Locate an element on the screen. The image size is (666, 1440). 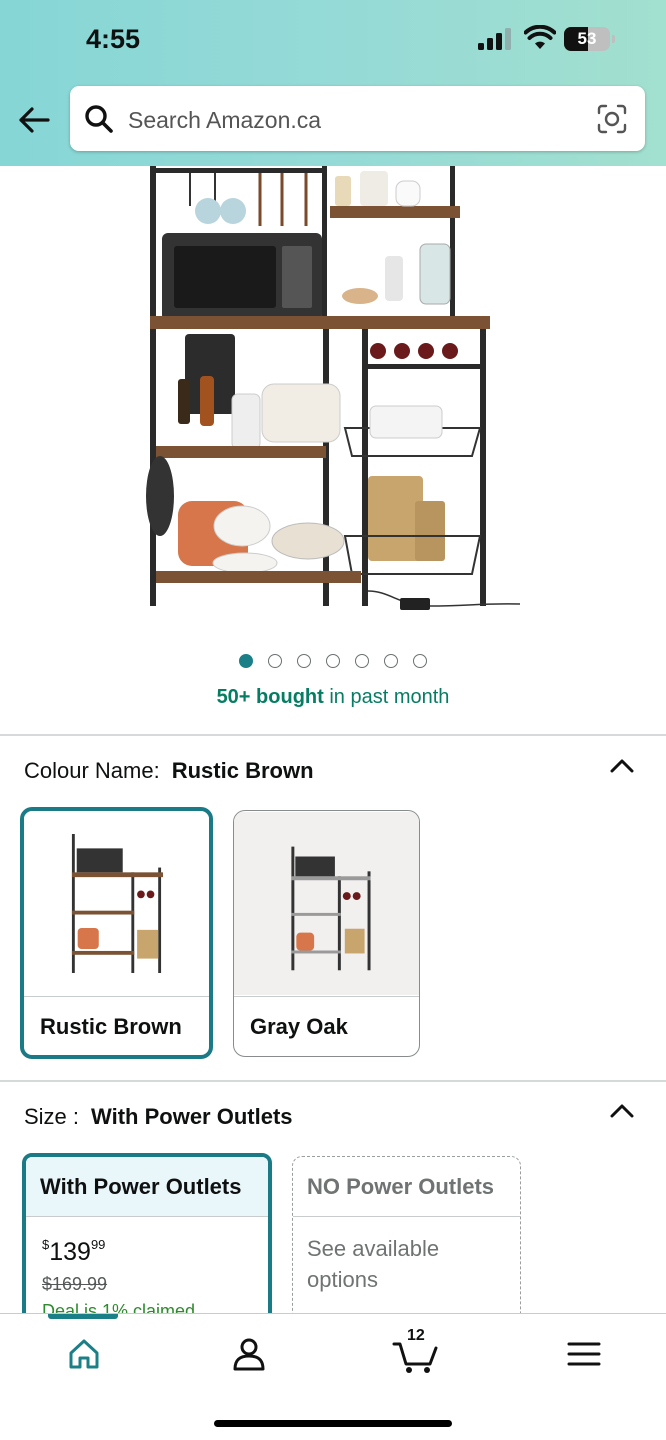
battery-icon: 53 is located at coordinates (590, 39).